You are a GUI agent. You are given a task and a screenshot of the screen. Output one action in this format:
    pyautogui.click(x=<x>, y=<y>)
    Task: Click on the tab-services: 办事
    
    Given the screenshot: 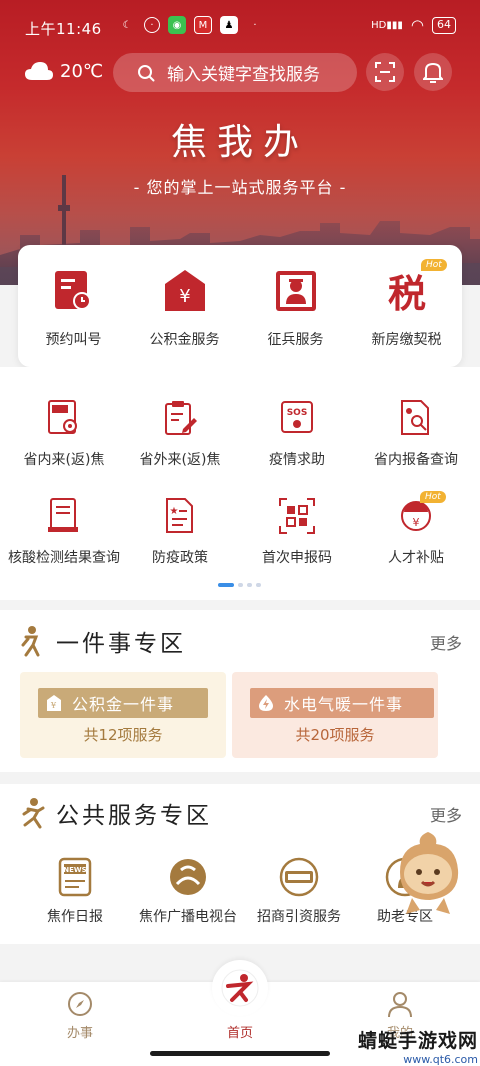 What is the action you would take?
    pyautogui.click(x=80, y=1015)
    